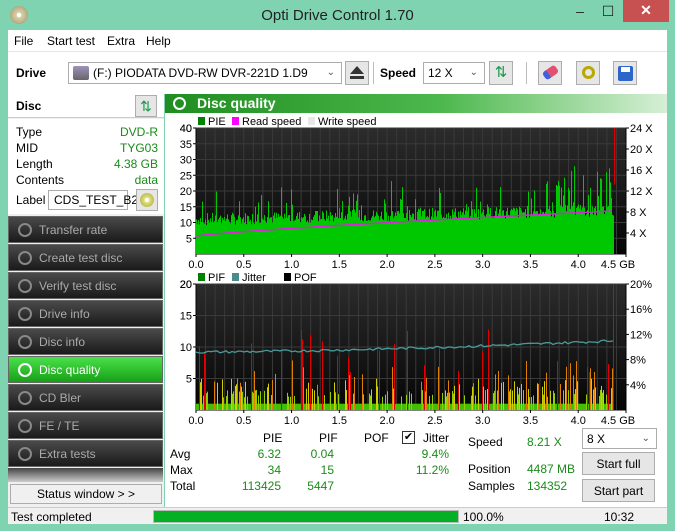 This screenshot has height=531, width=675. Describe the element at coordinates (638, 361) in the screenshot. I see `y2-tick-label: 8%` at that location.